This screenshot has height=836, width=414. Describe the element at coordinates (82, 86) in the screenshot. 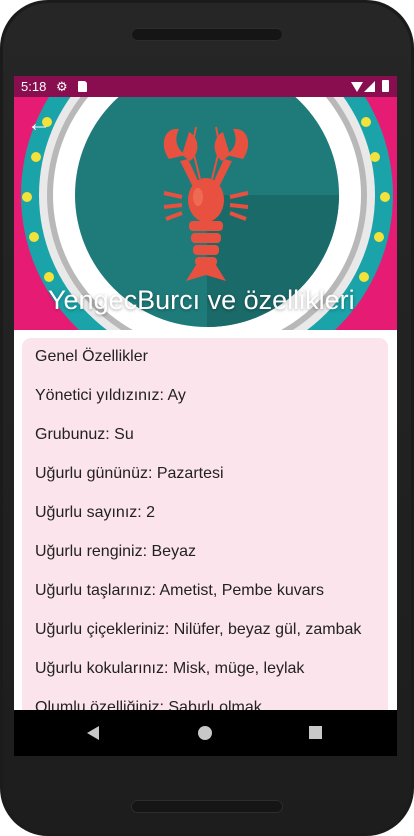

I see `sd-card-icon` at that location.